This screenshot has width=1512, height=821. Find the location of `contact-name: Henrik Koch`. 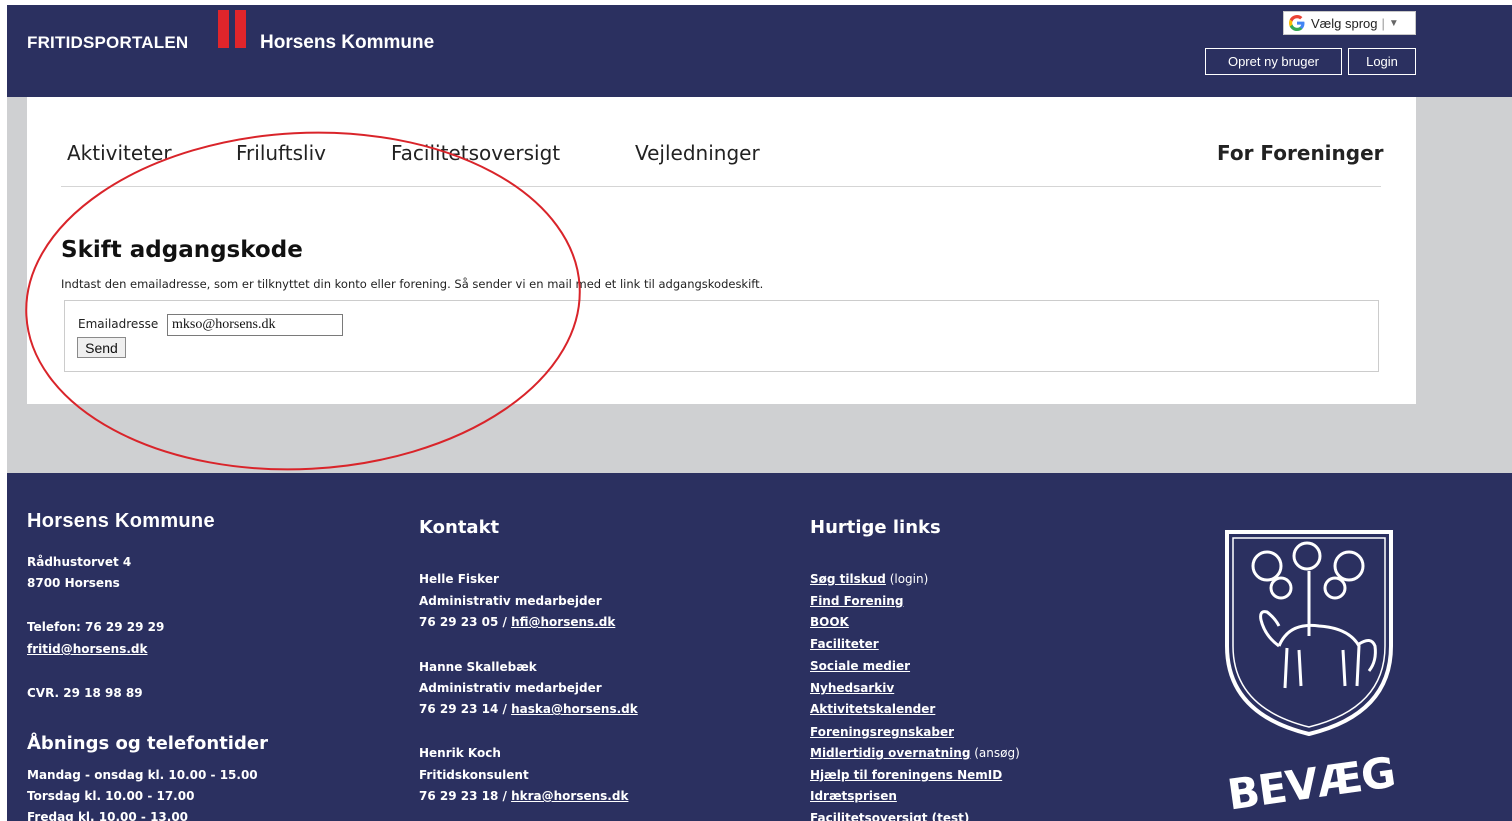

contact-name: Henrik Koch is located at coordinates (460, 753).